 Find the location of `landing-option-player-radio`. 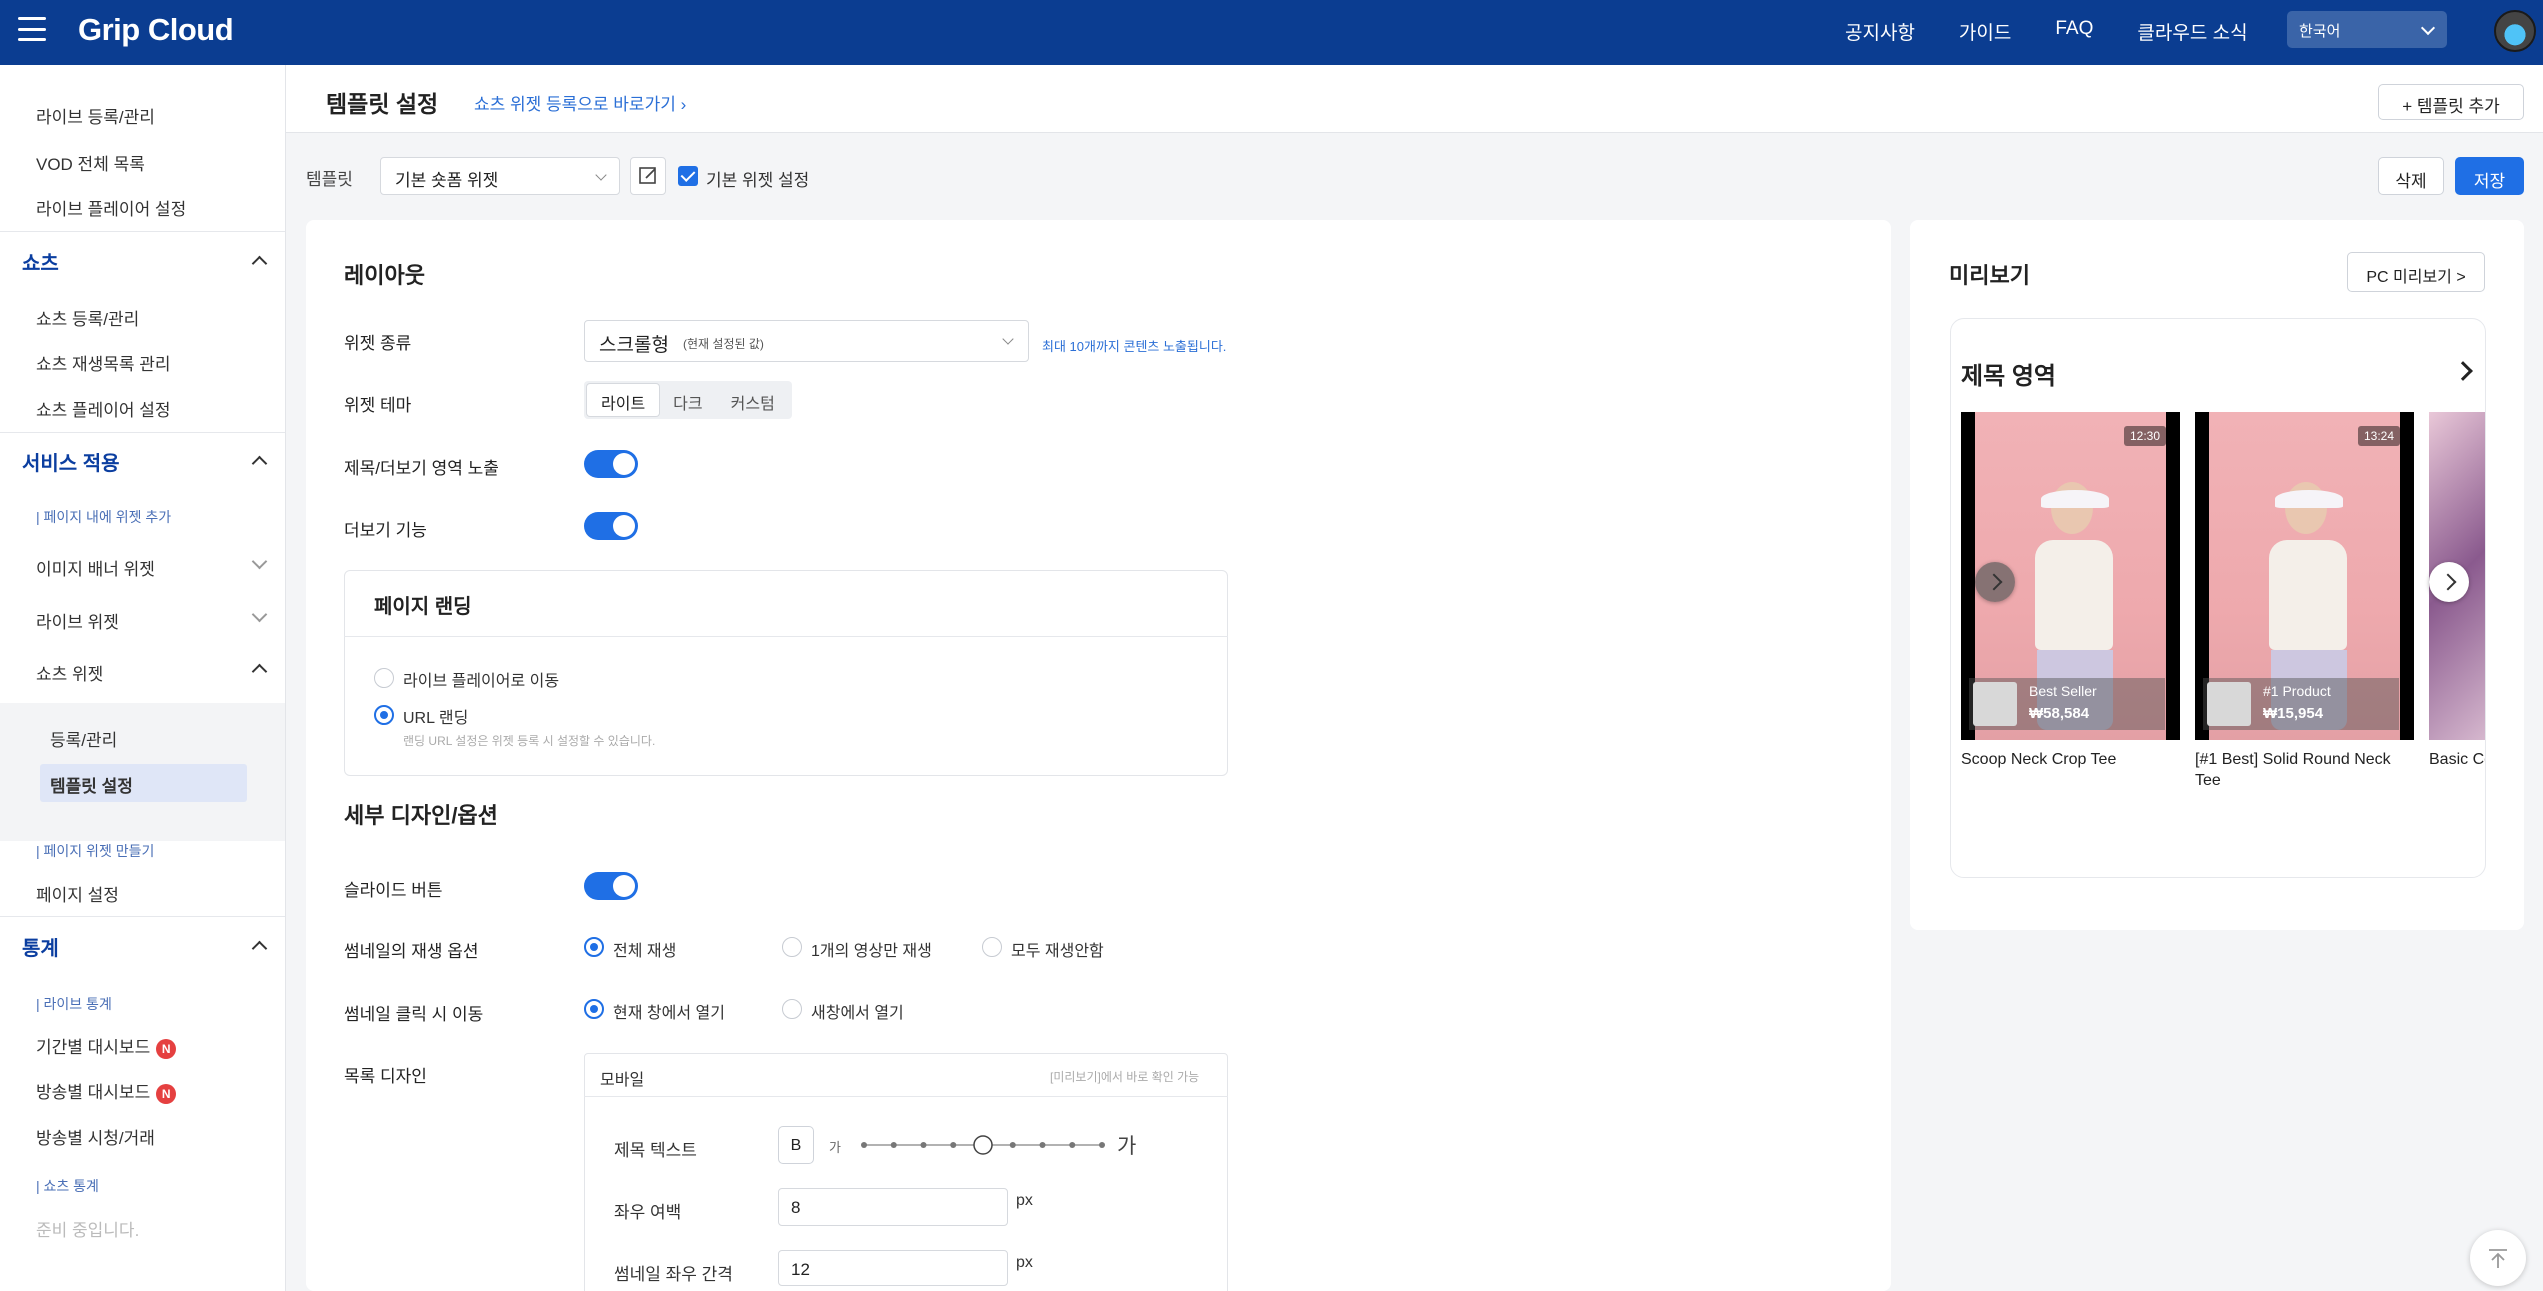

landing-option-player-radio is located at coordinates (384, 678).